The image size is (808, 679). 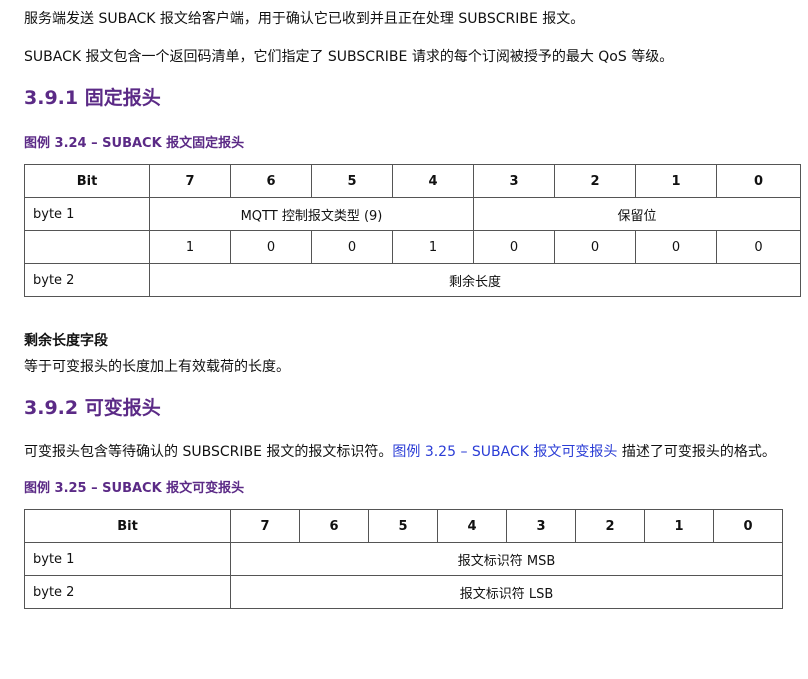 I want to click on reserved-bits-cell: 保留位, so click(x=637, y=214).